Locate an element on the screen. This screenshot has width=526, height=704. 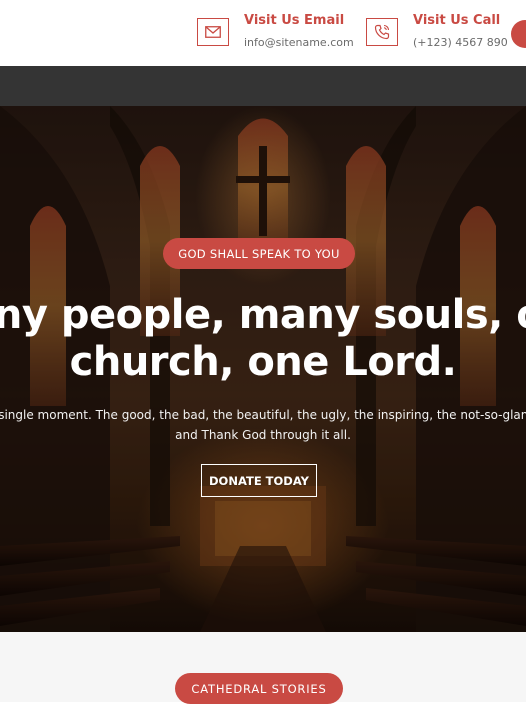
call-contact-title: Visit Us Call is located at coordinates (457, 20).